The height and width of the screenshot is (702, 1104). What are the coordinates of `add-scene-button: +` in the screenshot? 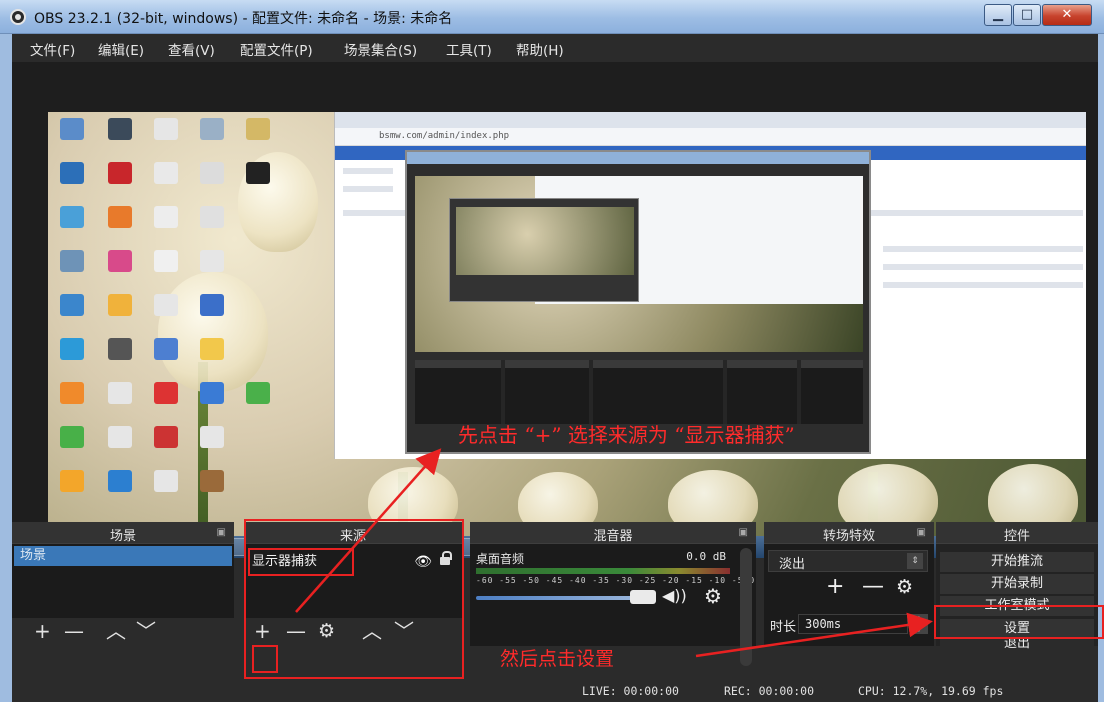 It's located at (42, 631).